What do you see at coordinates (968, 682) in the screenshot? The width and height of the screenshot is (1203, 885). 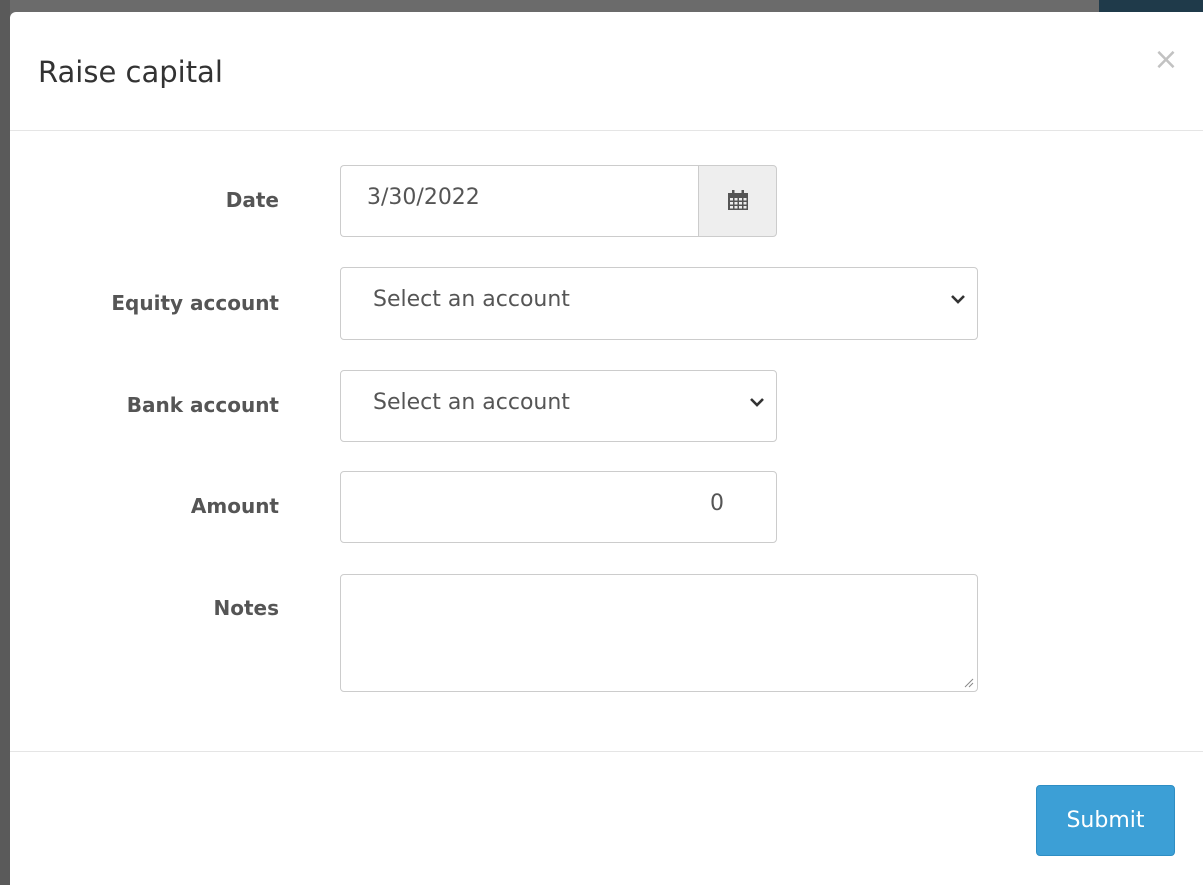 I see `resize-handle-icon` at bounding box center [968, 682].